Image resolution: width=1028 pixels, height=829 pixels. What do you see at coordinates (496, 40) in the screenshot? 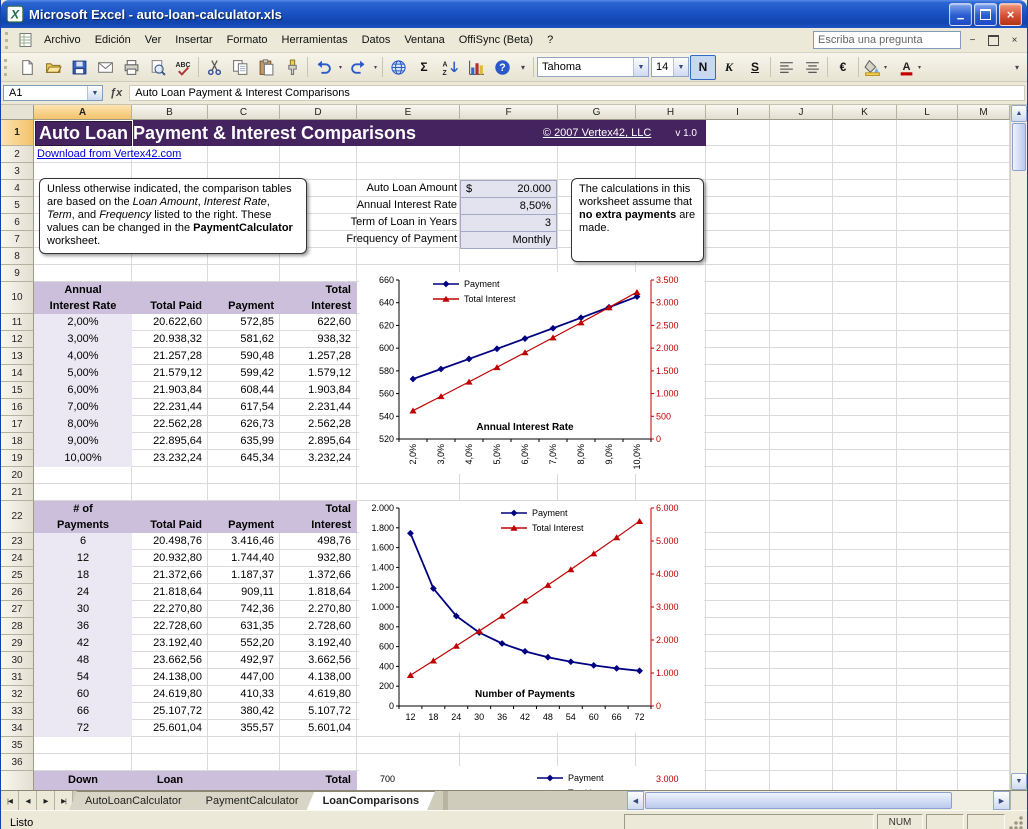
I see `menu-offisync-beta: OffiSync (Beta)` at bounding box center [496, 40].